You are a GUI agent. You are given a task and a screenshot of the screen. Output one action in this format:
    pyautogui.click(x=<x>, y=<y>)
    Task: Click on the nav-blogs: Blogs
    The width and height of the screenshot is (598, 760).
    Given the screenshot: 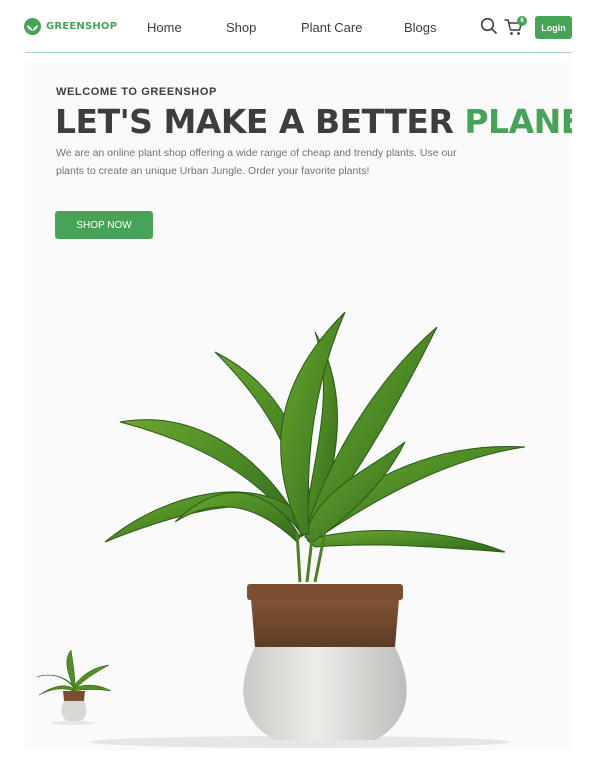 What is the action you would take?
    pyautogui.click(x=420, y=27)
    